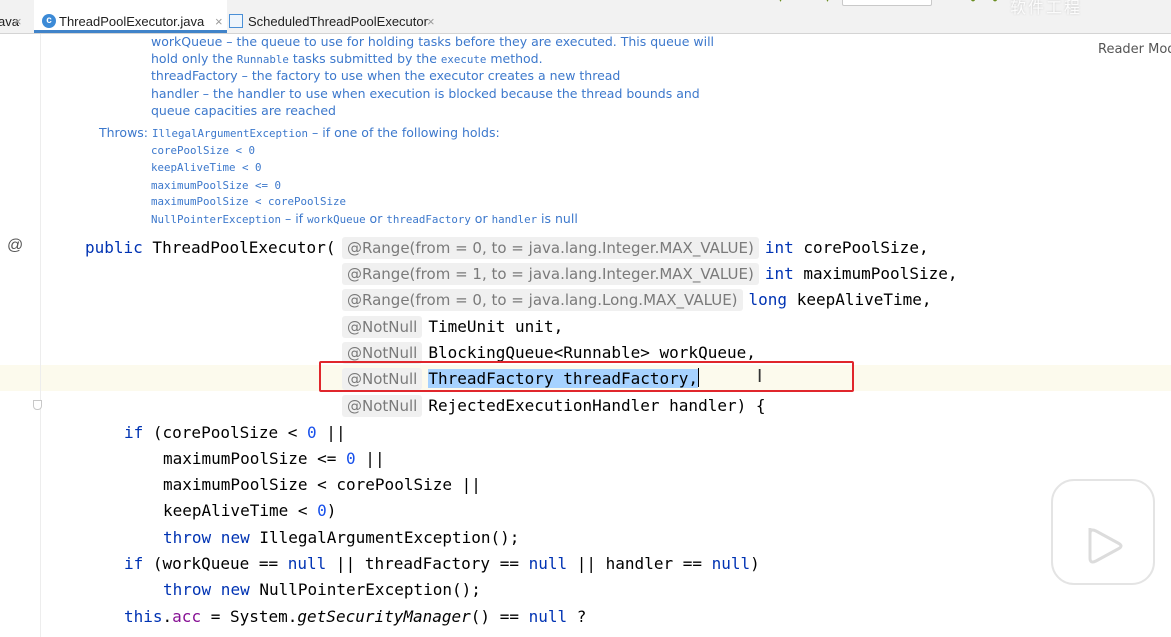 The height and width of the screenshot is (637, 1171). Describe the element at coordinates (557, 218) in the screenshot. I see `doc-text: is null` at that location.